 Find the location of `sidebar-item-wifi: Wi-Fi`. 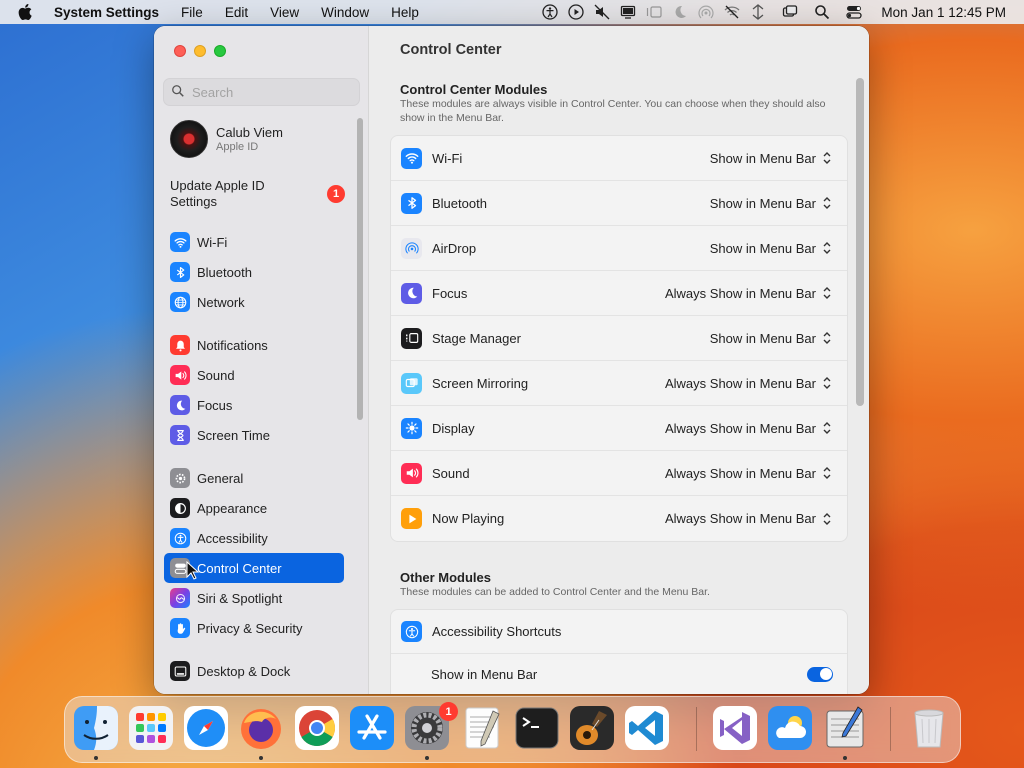

sidebar-item-wifi: Wi-Fi is located at coordinates (254, 242).